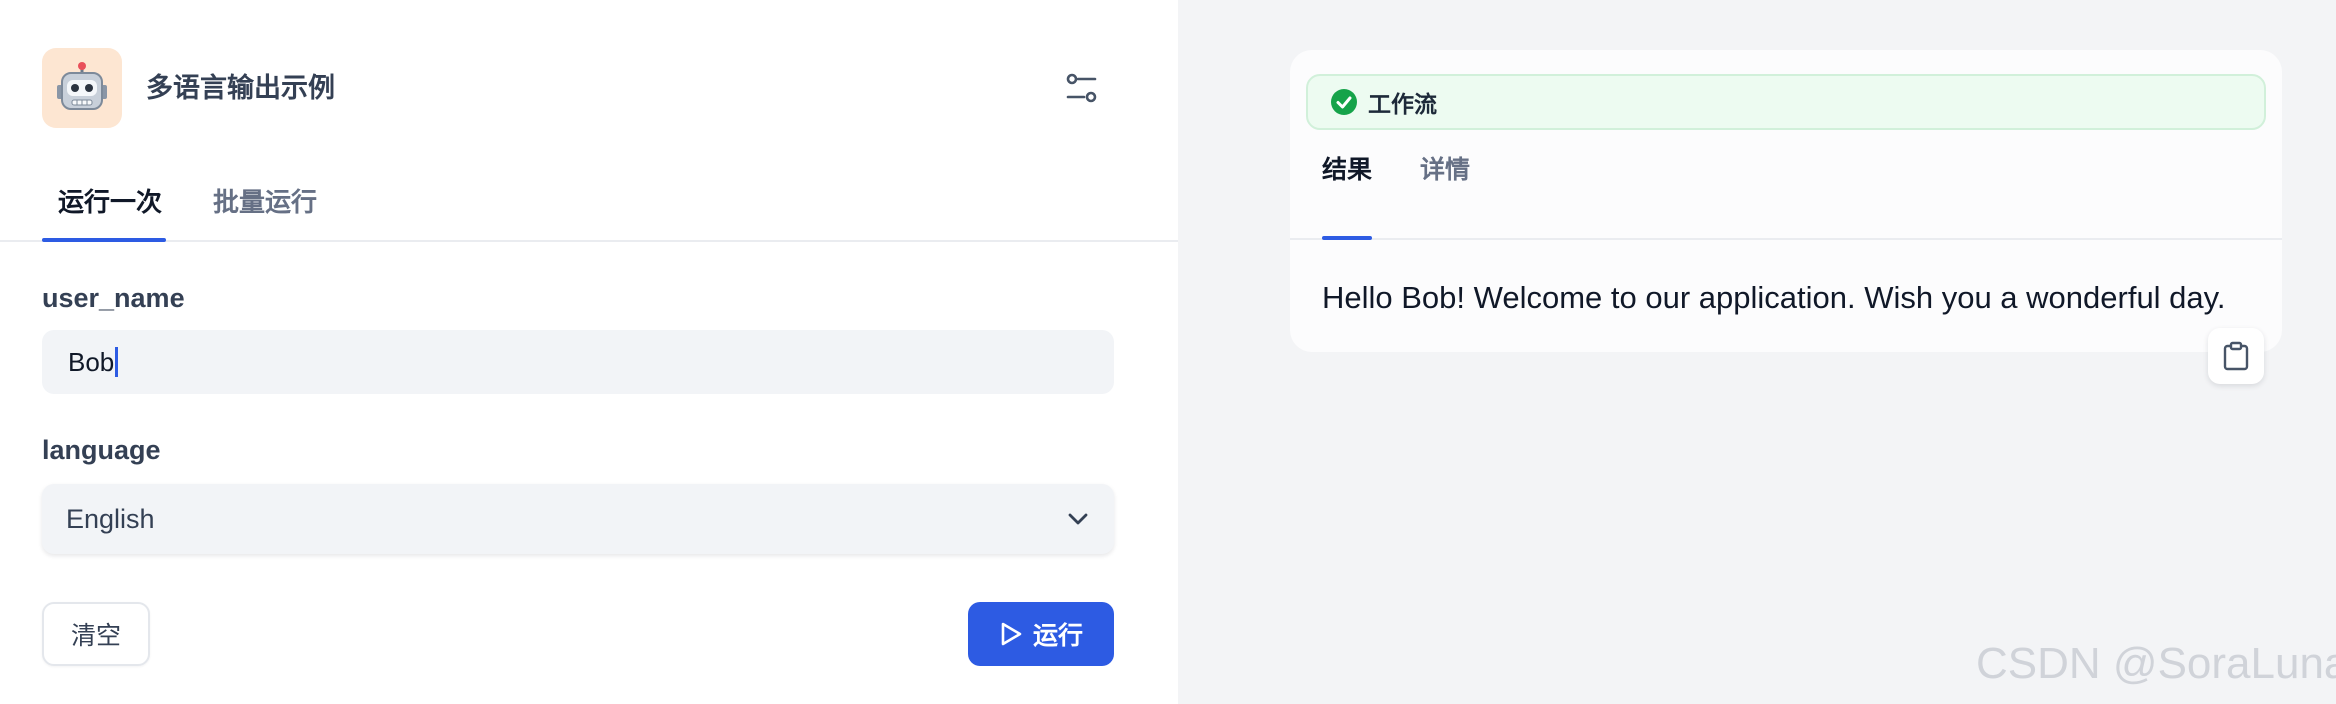 Image resolution: width=2336 pixels, height=704 pixels. Describe the element at coordinates (2156, 663) in the screenshot. I see `watermark-text: CSDN @SoraLuna` at that location.